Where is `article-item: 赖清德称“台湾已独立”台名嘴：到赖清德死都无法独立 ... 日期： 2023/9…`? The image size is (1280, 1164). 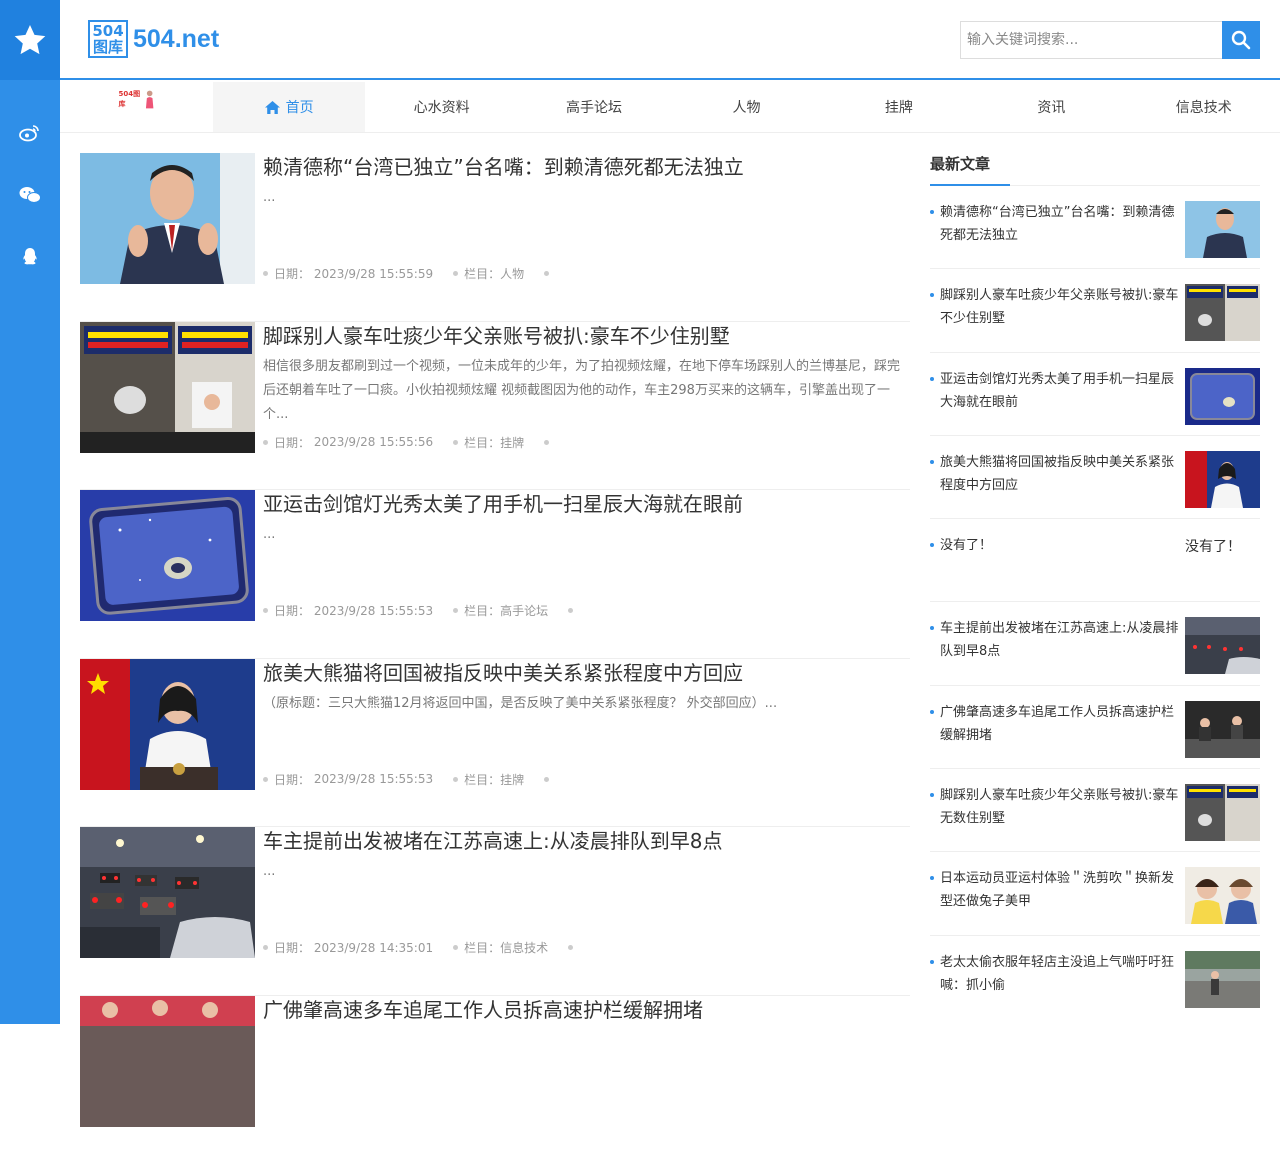 article-item: 赖清德称“台湾已独立”台名嘴：到赖清德死都无法独立 ... 日期： 2023/9… is located at coordinates (495, 237).